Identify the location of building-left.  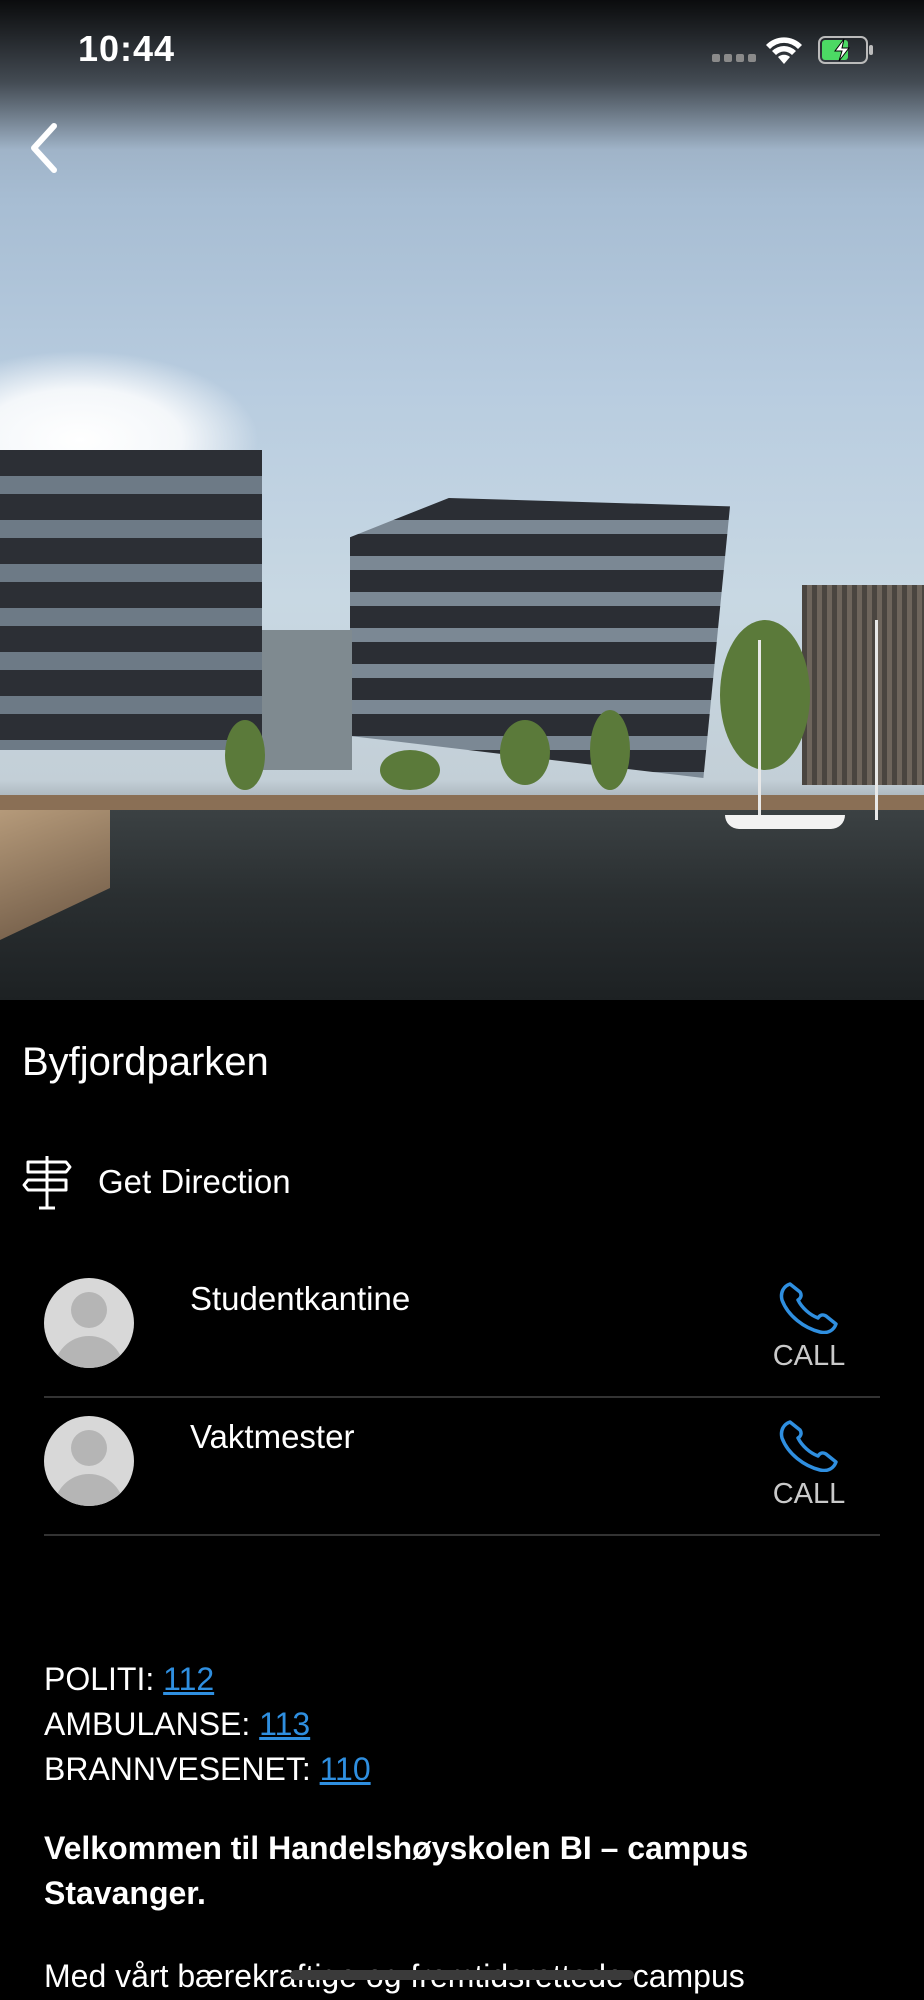
(131, 600).